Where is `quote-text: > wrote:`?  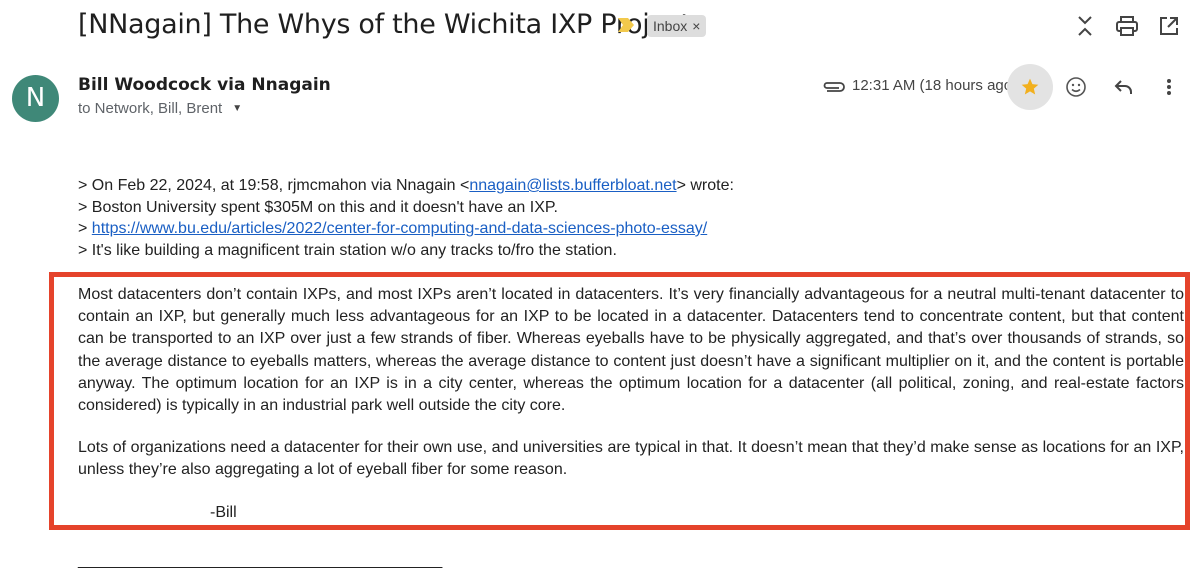
quote-text: > wrote: is located at coordinates (705, 185).